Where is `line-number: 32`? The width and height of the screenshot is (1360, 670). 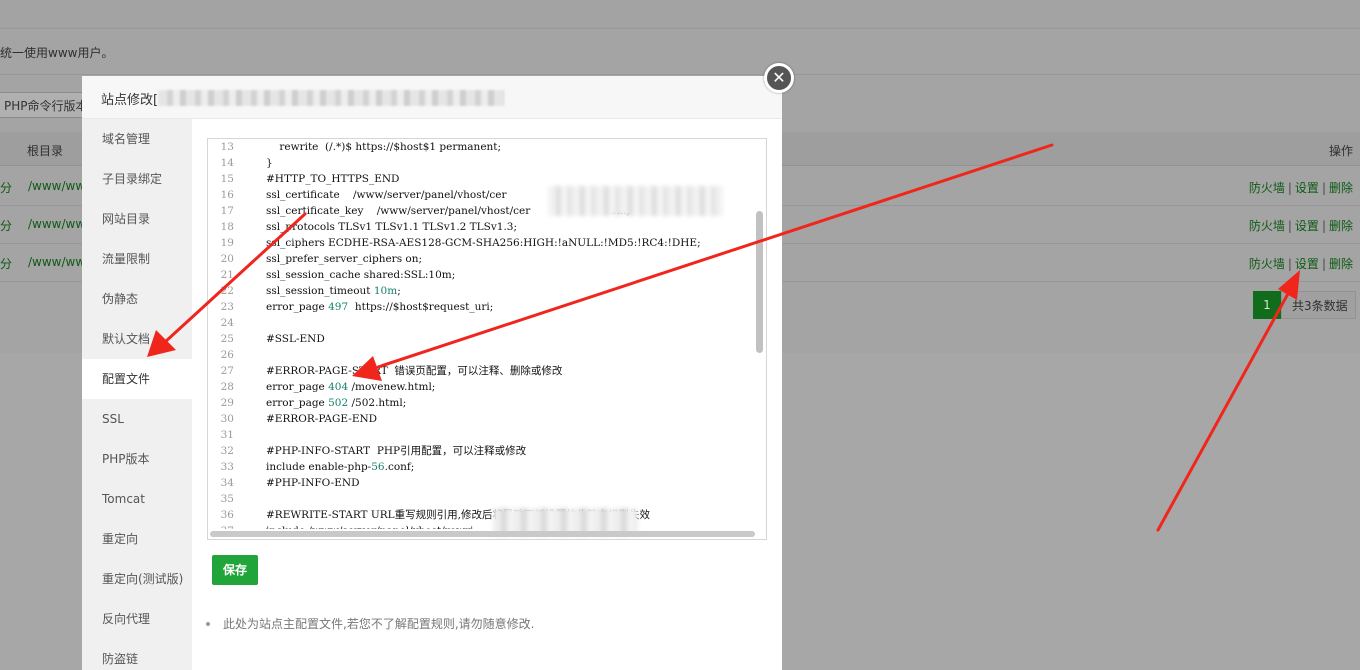
line-number: 32 is located at coordinates (227, 451).